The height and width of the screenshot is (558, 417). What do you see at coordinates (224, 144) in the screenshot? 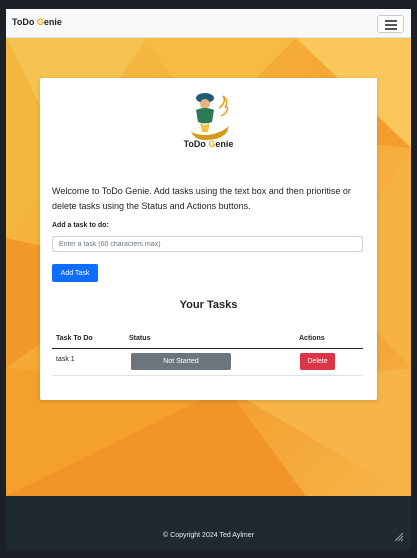
I see `logo-suffix: enie` at bounding box center [224, 144].